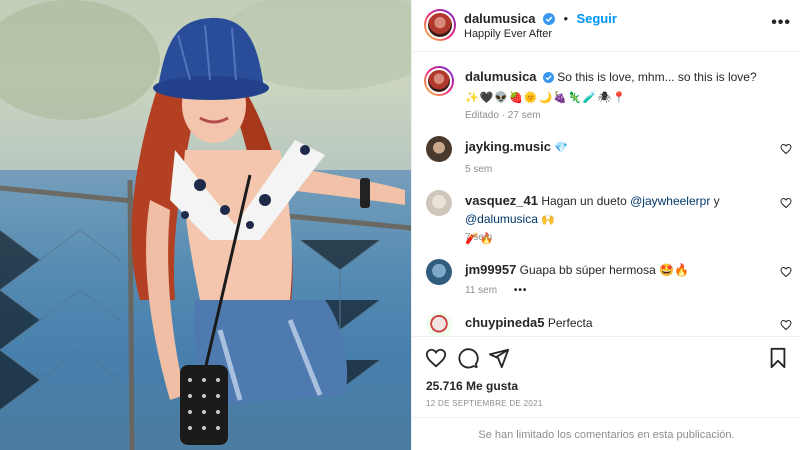 This screenshot has height=450, width=800. I want to click on more-options-icon: •••, so click(781, 23).